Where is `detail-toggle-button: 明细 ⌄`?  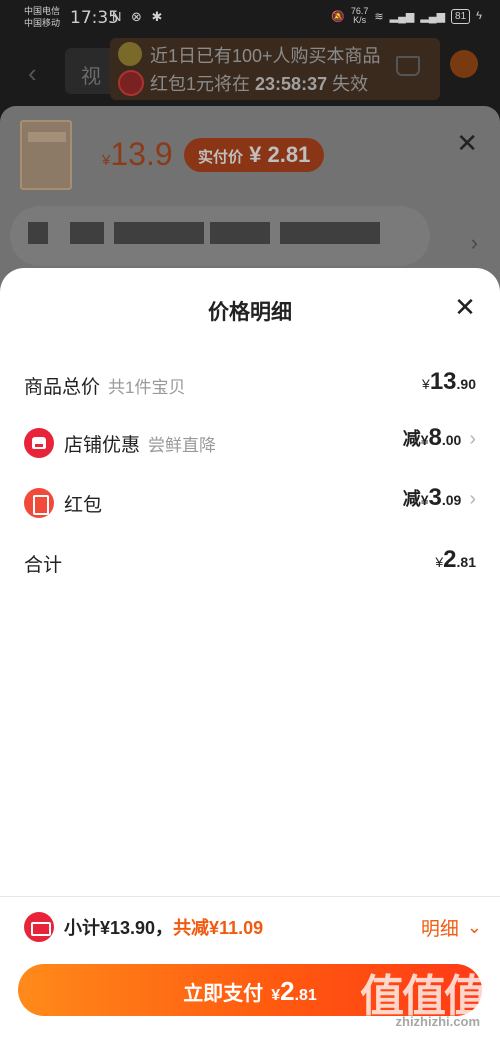 detail-toggle-button: 明细 ⌄ is located at coordinates (451, 927).